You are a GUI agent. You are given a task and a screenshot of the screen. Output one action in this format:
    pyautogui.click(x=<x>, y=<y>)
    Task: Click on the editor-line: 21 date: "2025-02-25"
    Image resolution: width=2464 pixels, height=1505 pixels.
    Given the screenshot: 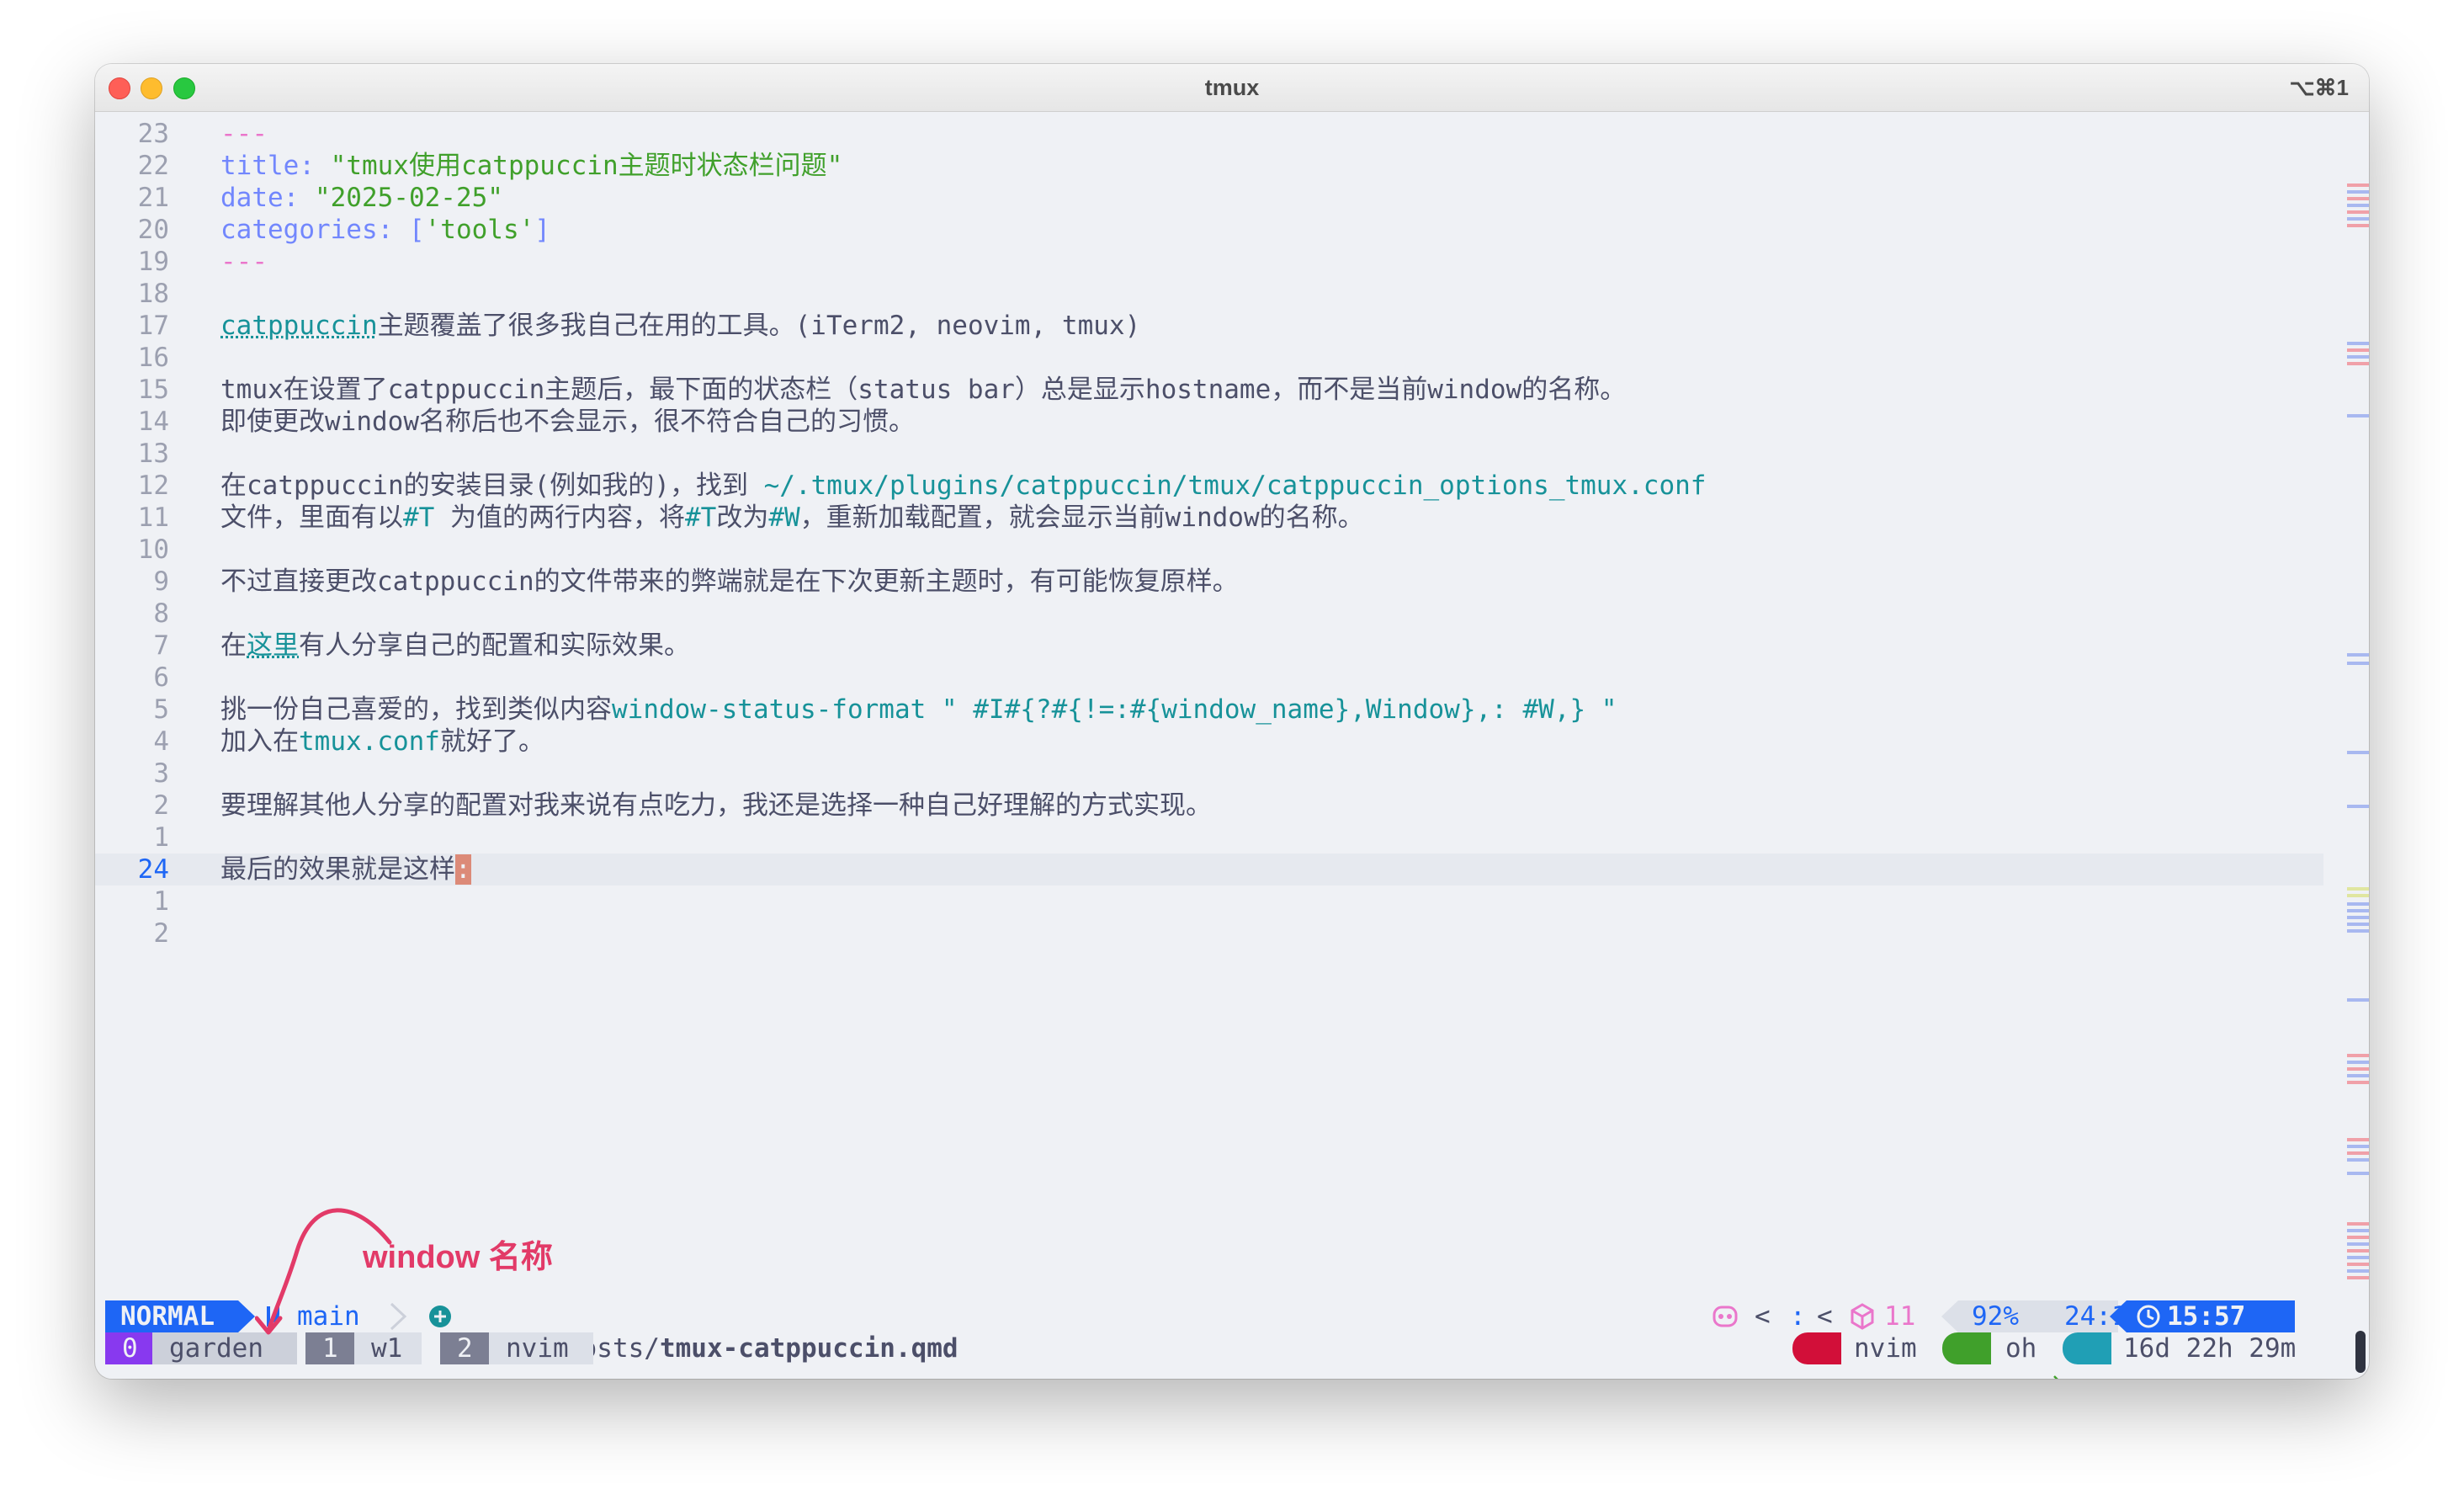 What is the action you would take?
    pyautogui.click(x=1209, y=198)
    